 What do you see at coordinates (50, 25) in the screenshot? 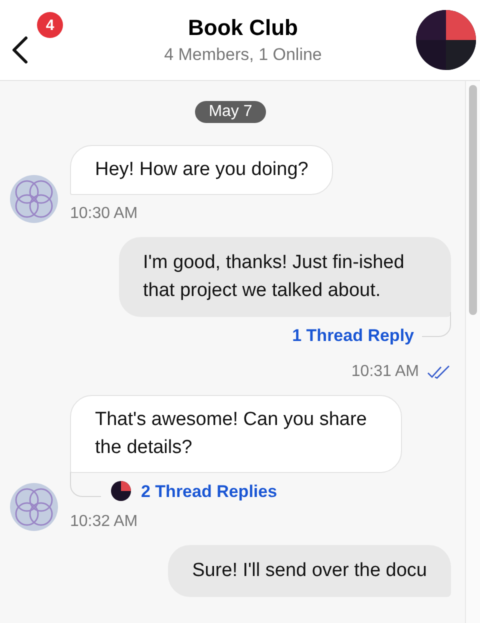
I see `unread-badge: 4` at bounding box center [50, 25].